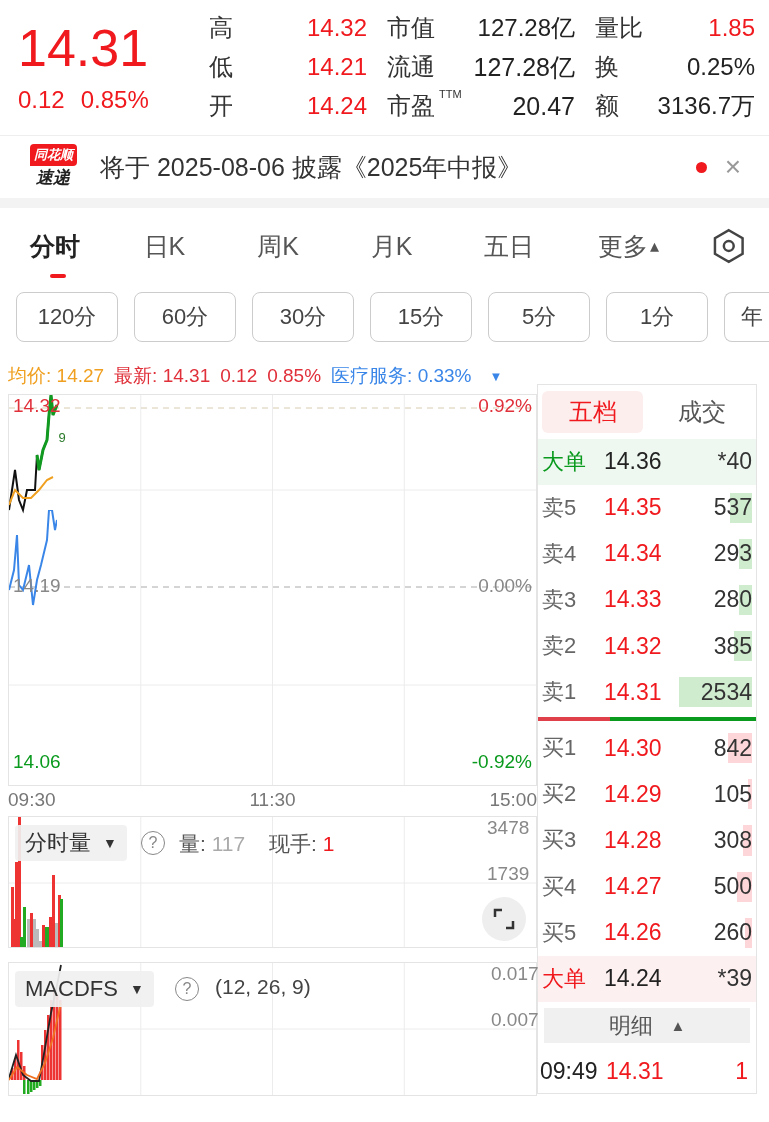  I want to click on level-price: 14.35, so click(633, 508).